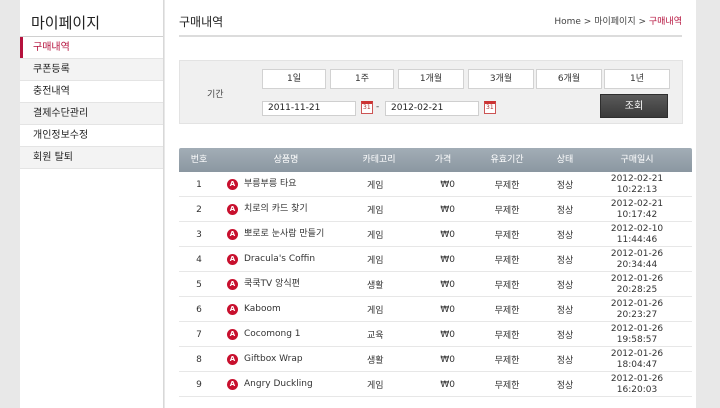 Image resolution: width=720 pixels, height=408 pixels. What do you see at coordinates (286, 309) in the screenshot?
I see `product-name-cell: A Kaboom` at bounding box center [286, 309].